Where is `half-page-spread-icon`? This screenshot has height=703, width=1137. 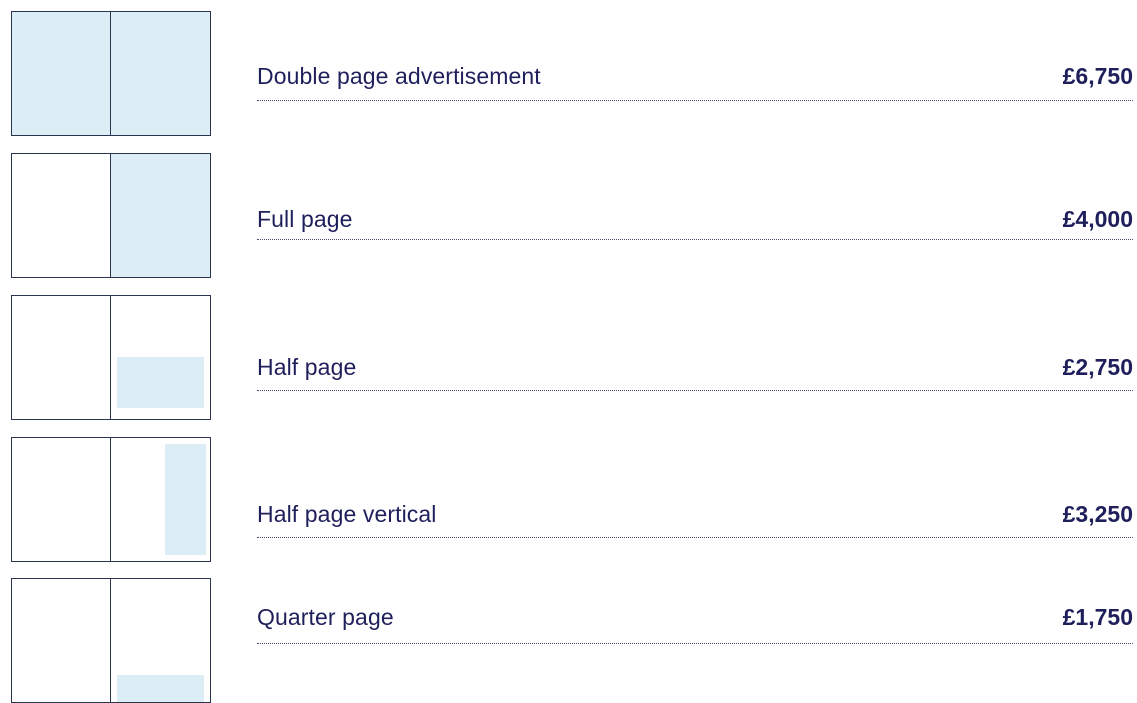 half-page-spread-icon is located at coordinates (111, 357).